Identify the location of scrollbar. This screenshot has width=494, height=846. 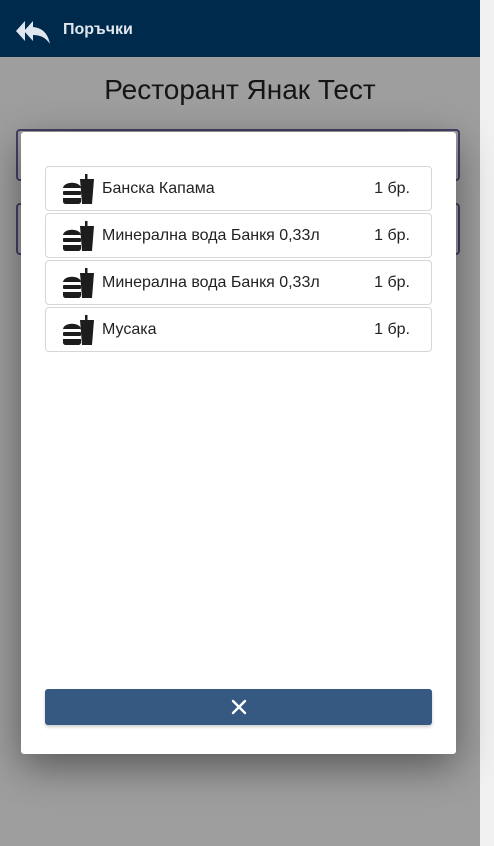
(487, 423).